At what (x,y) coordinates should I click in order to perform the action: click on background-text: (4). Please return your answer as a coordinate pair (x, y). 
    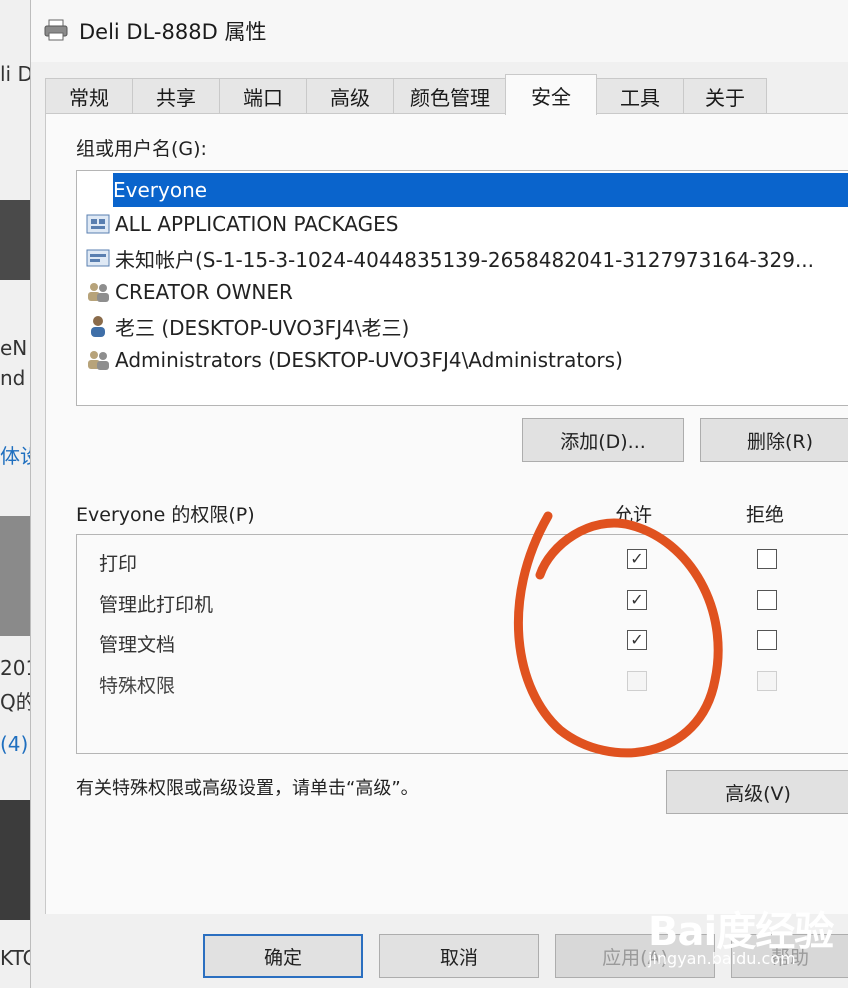
    Looking at the image, I should click on (14, 744).